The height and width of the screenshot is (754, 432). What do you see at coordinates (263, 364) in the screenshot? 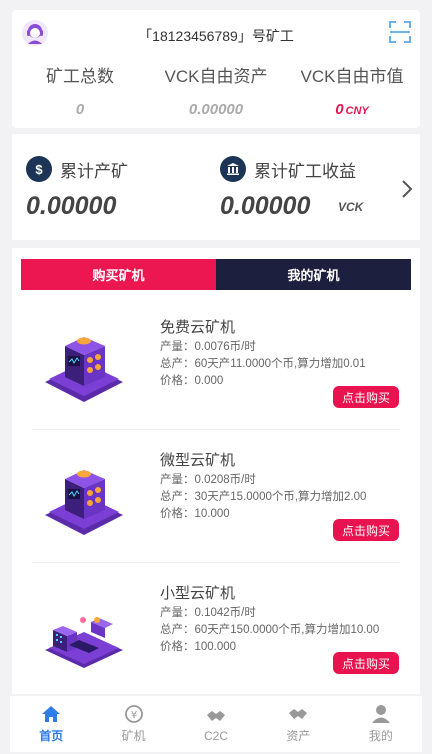
I see `machine-total: 总产：60天产11.0000个币,算力增加0.01` at bounding box center [263, 364].